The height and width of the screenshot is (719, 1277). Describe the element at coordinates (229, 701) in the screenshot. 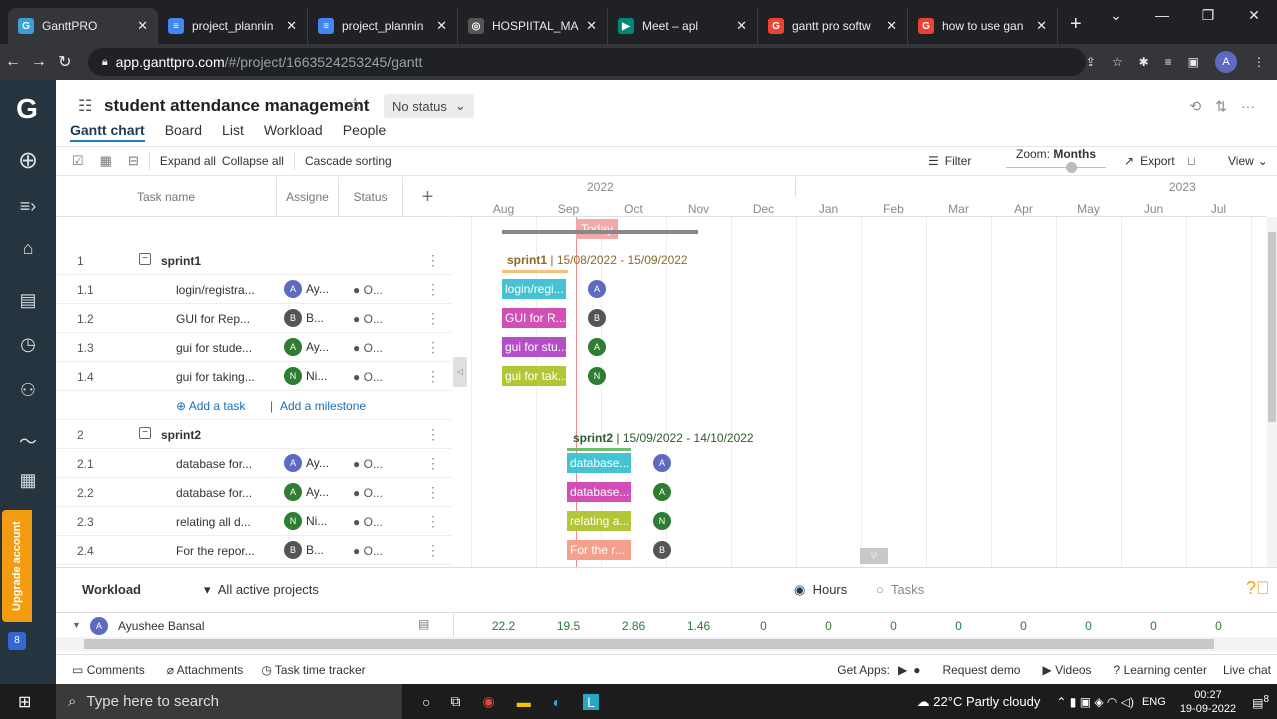

I see `taskbar-search: ⌕ Type here to search` at that location.